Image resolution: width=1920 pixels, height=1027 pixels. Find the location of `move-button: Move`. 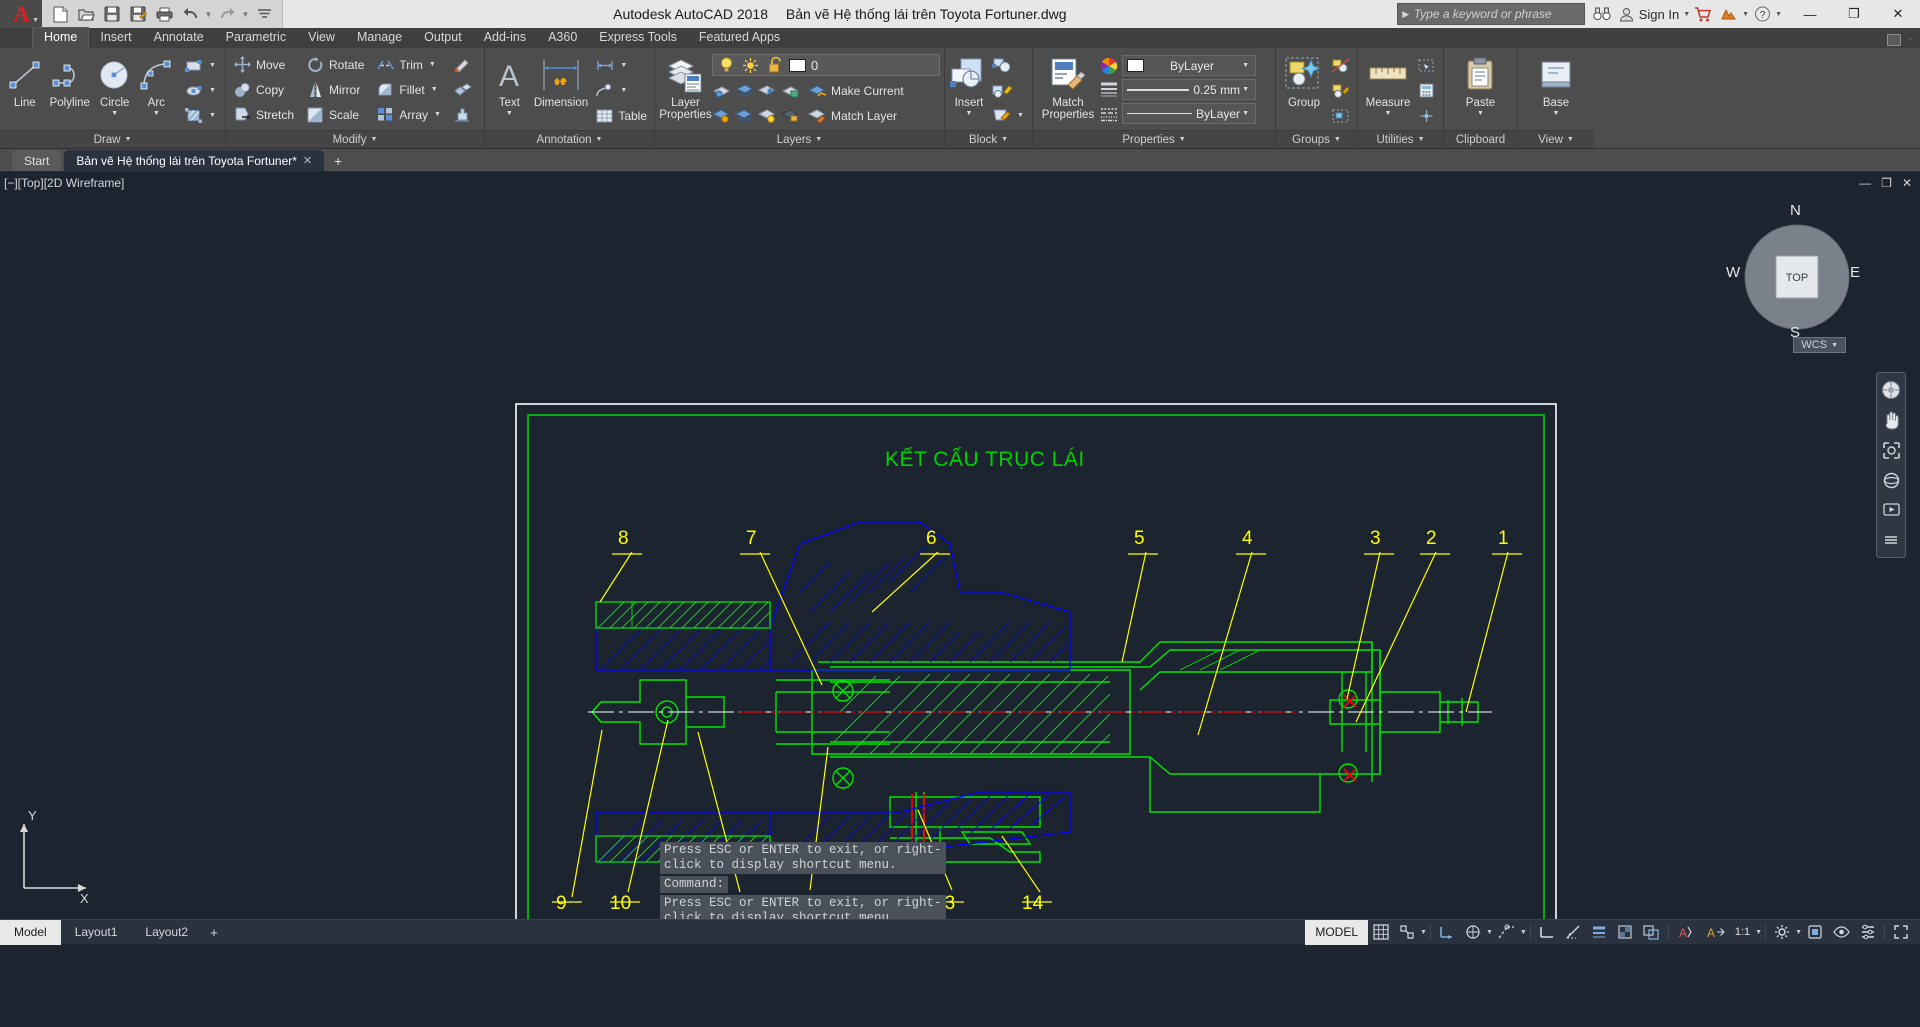

move-button: Move is located at coordinates (263, 64).